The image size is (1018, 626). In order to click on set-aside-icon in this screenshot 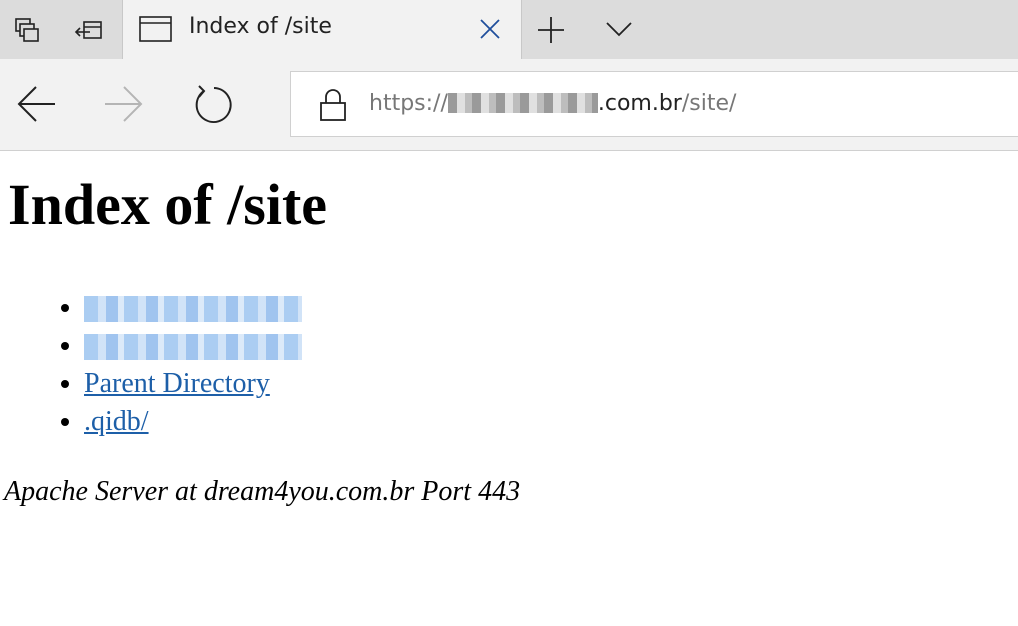, I will do `click(88, 29)`.